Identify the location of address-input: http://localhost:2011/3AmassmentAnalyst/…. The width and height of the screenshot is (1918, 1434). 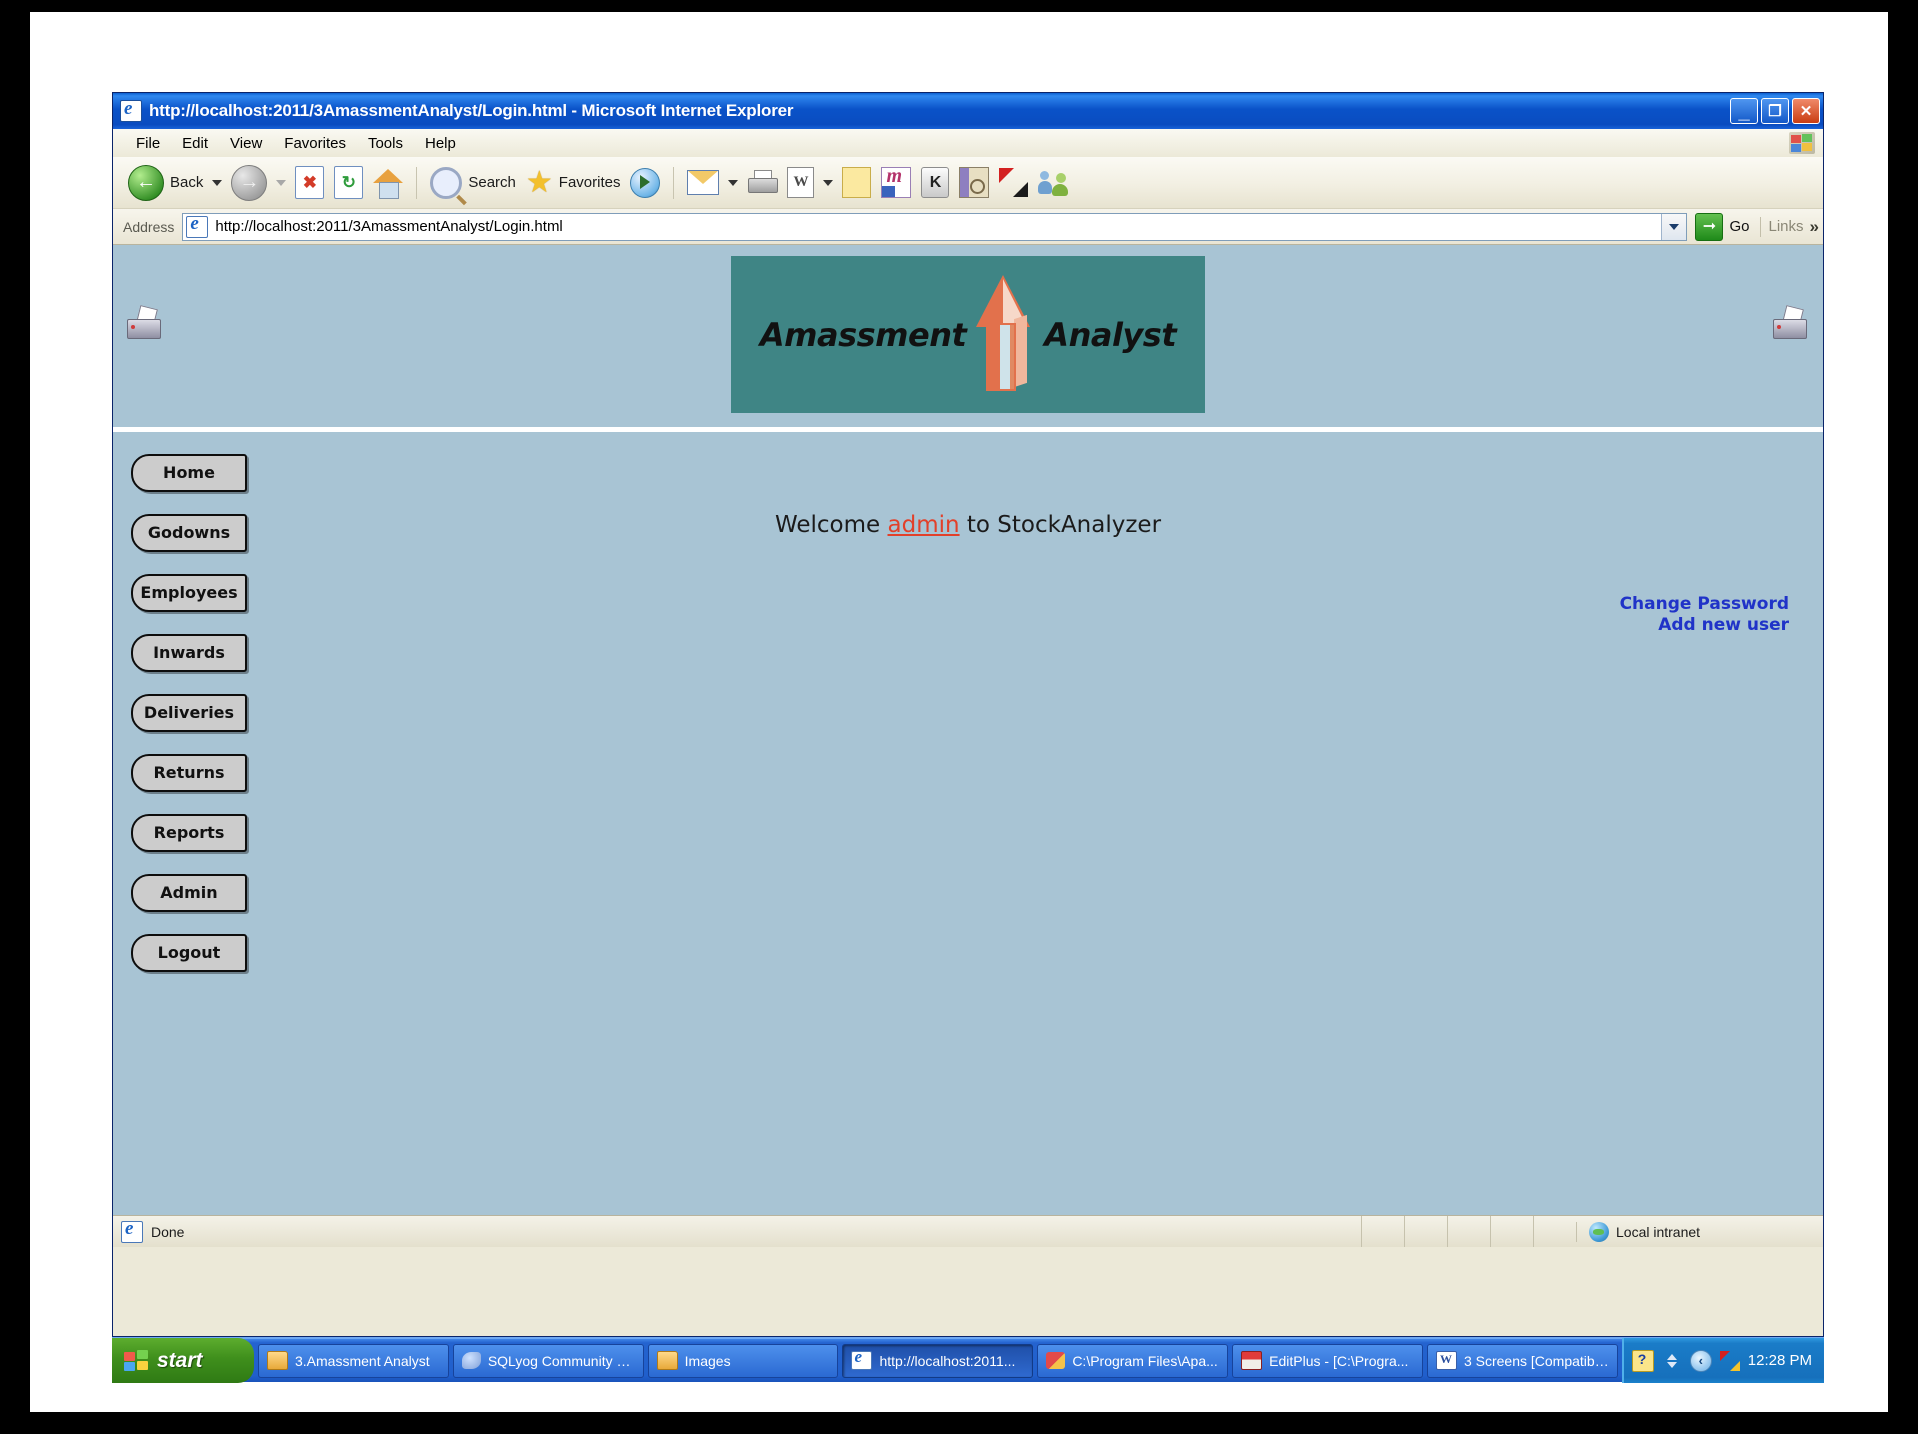
(935, 226).